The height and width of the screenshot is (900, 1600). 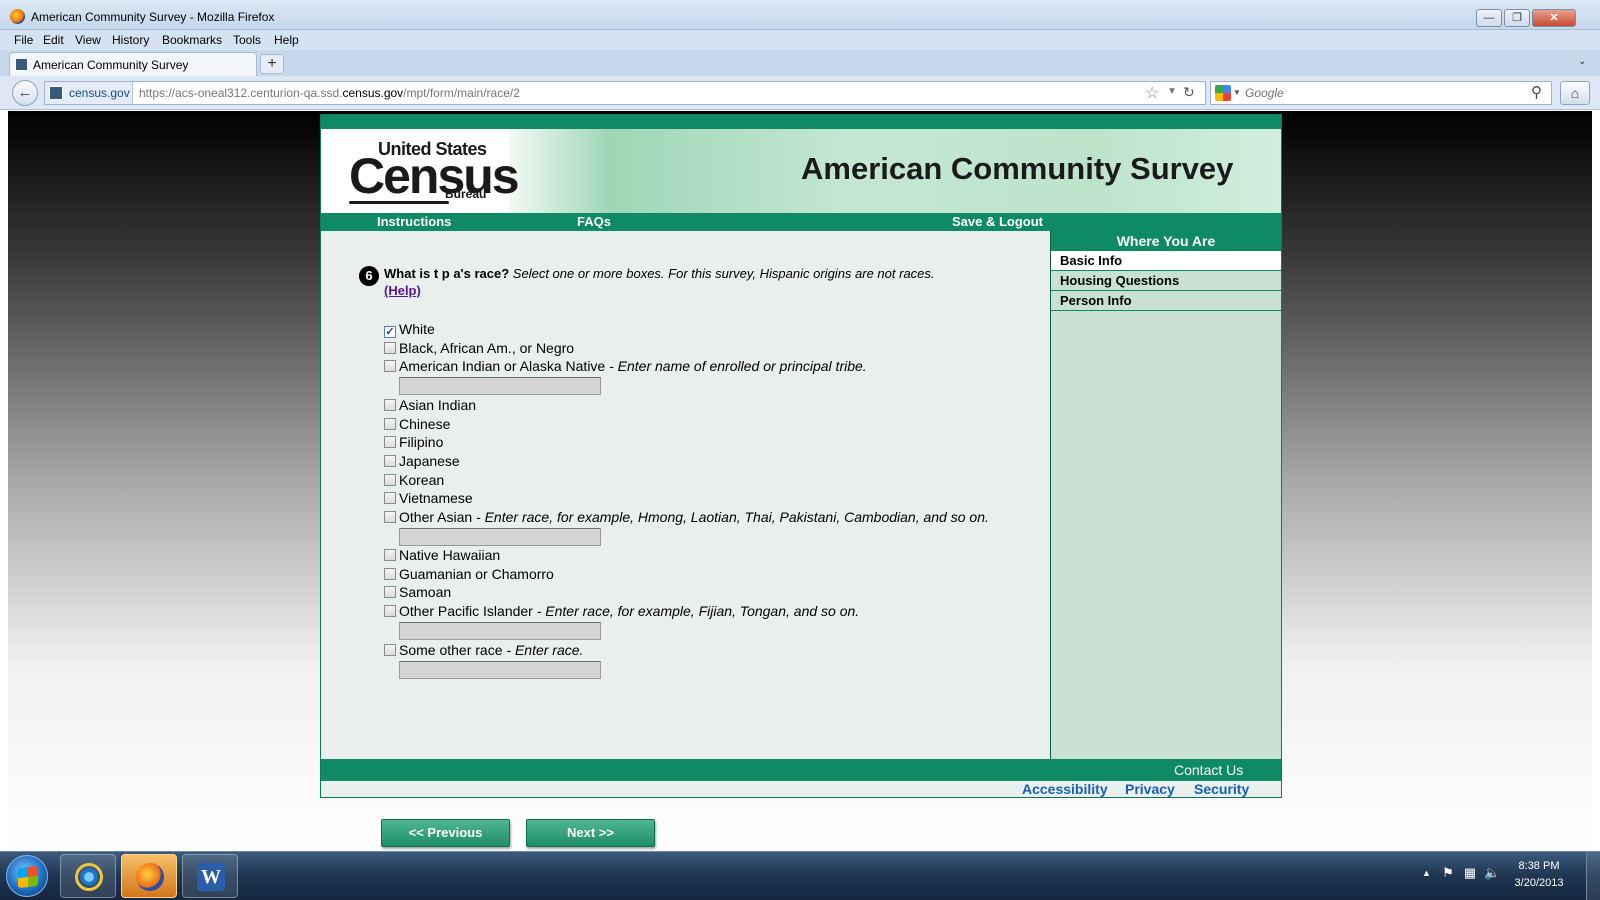 I want to click on option-guamanian: Guamanian or Chamorro, so click(x=469, y=574).